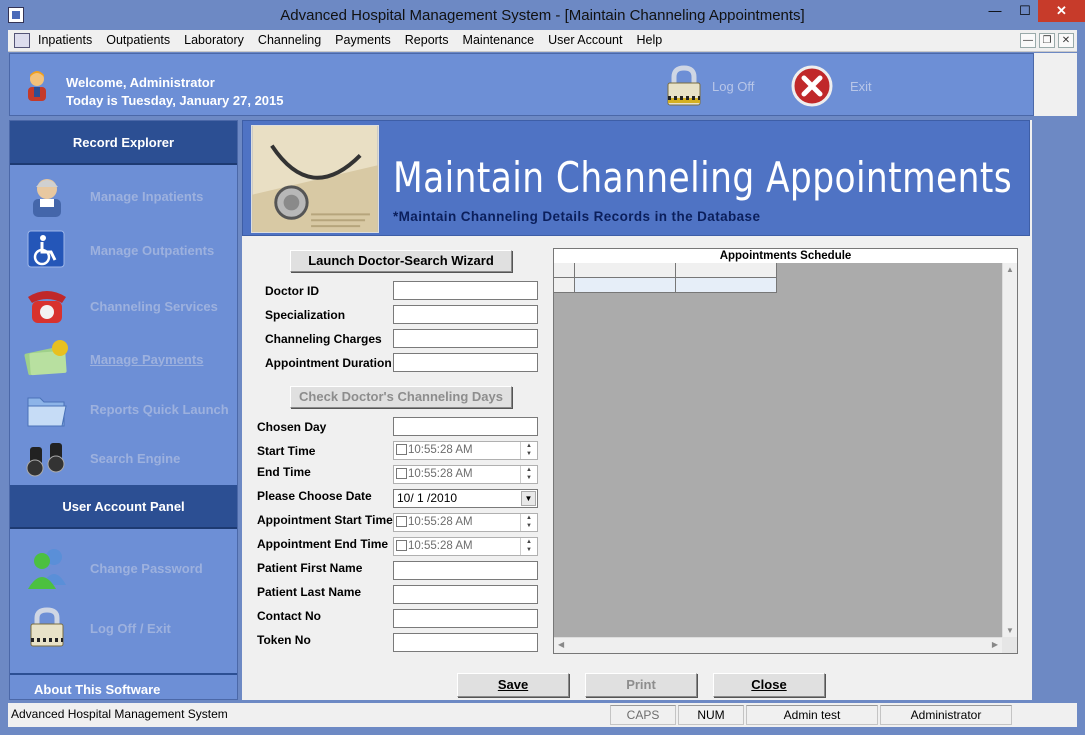 The image size is (1085, 735). Describe the element at coordinates (465, 290) in the screenshot. I see `doctor-id-field` at that location.